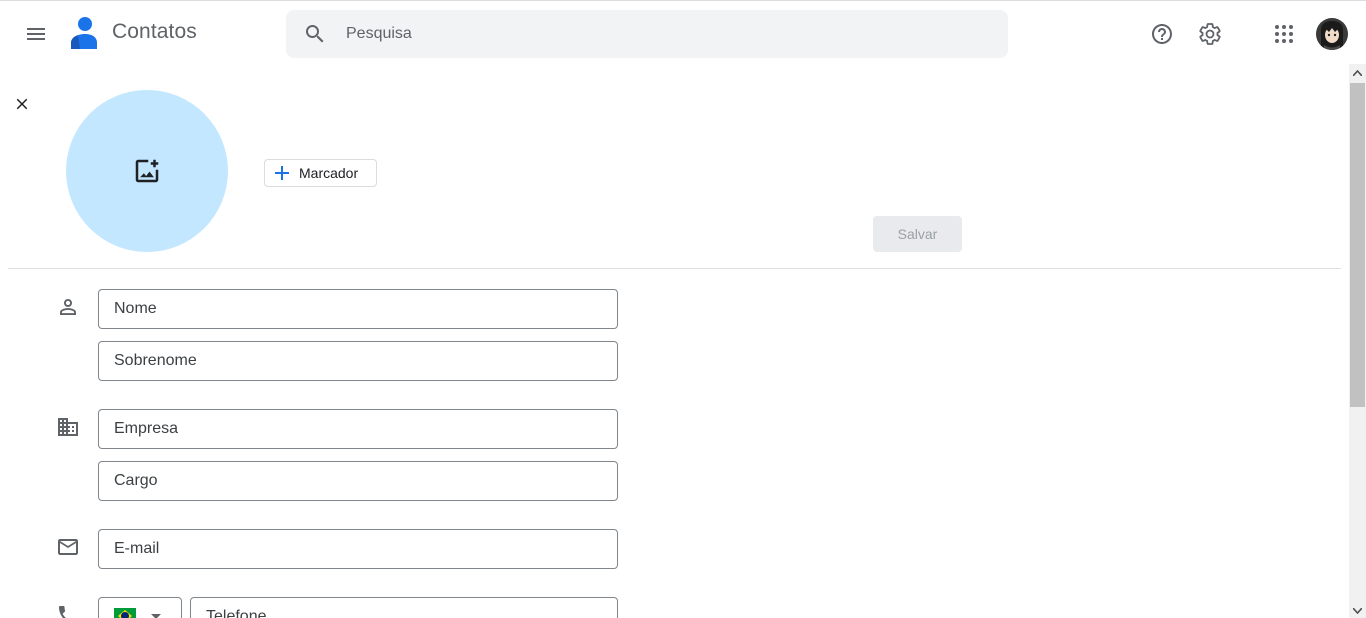 This screenshot has width=1366, height=618. I want to click on add-photo-icon, so click(147, 171).